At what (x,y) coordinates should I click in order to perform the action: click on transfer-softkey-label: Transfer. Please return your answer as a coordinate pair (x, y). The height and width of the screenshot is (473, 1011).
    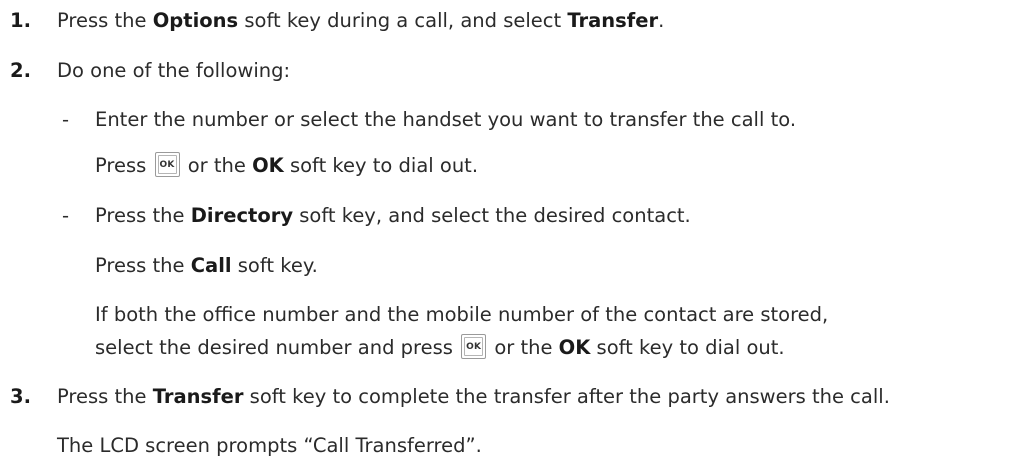
    Looking at the image, I should click on (198, 396).